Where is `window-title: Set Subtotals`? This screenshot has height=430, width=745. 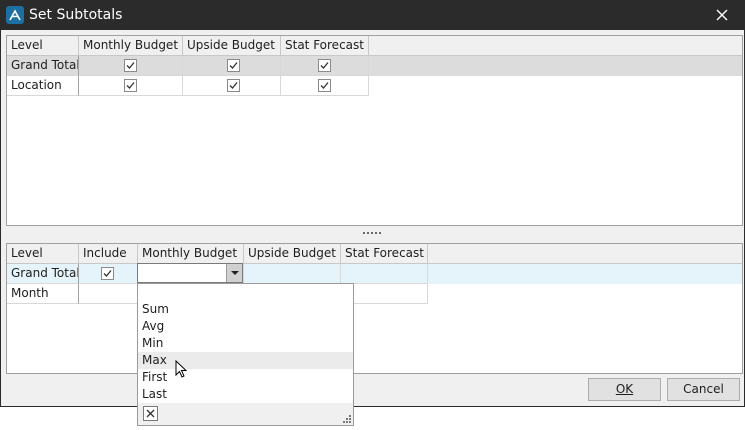
window-title: Set Subtotals is located at coordinates (76, 15).